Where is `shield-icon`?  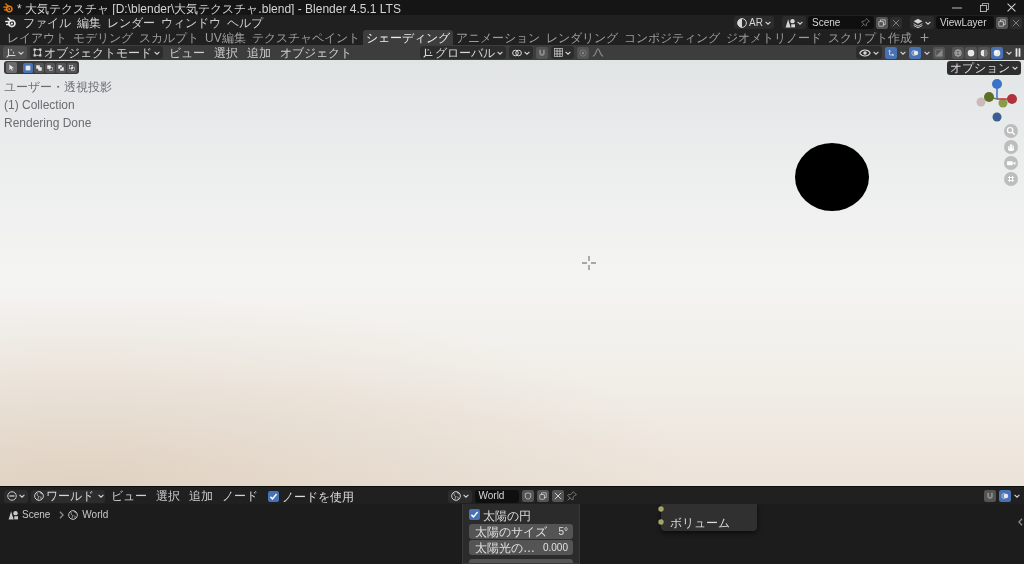 shield-icon is located at coordinates (527, 496).